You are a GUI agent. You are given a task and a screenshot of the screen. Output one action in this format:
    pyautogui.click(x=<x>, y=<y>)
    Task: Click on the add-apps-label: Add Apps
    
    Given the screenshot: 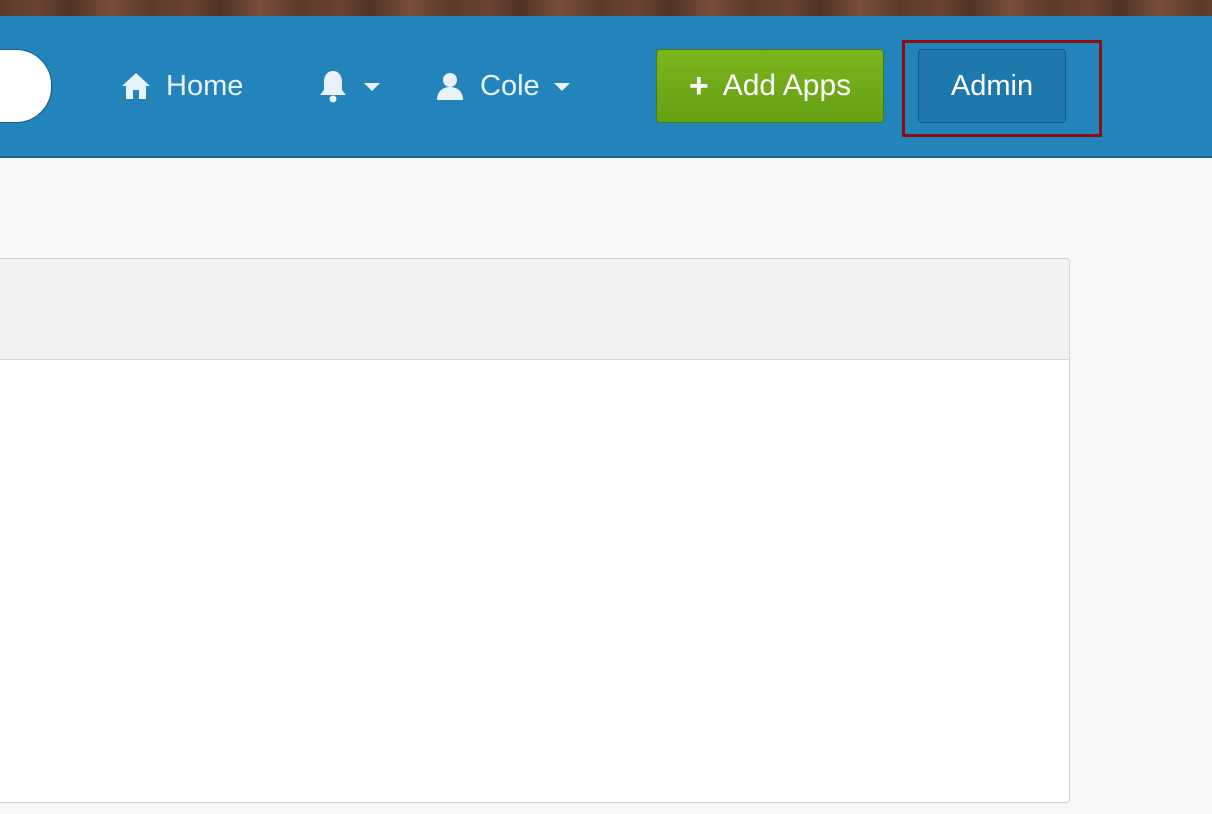 What is the action you would take?
    pyautogui.click(x=787, y=85)
    